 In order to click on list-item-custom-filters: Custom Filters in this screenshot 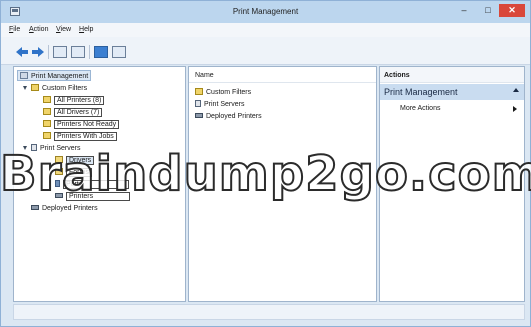, I will do `click(223, 92)`.